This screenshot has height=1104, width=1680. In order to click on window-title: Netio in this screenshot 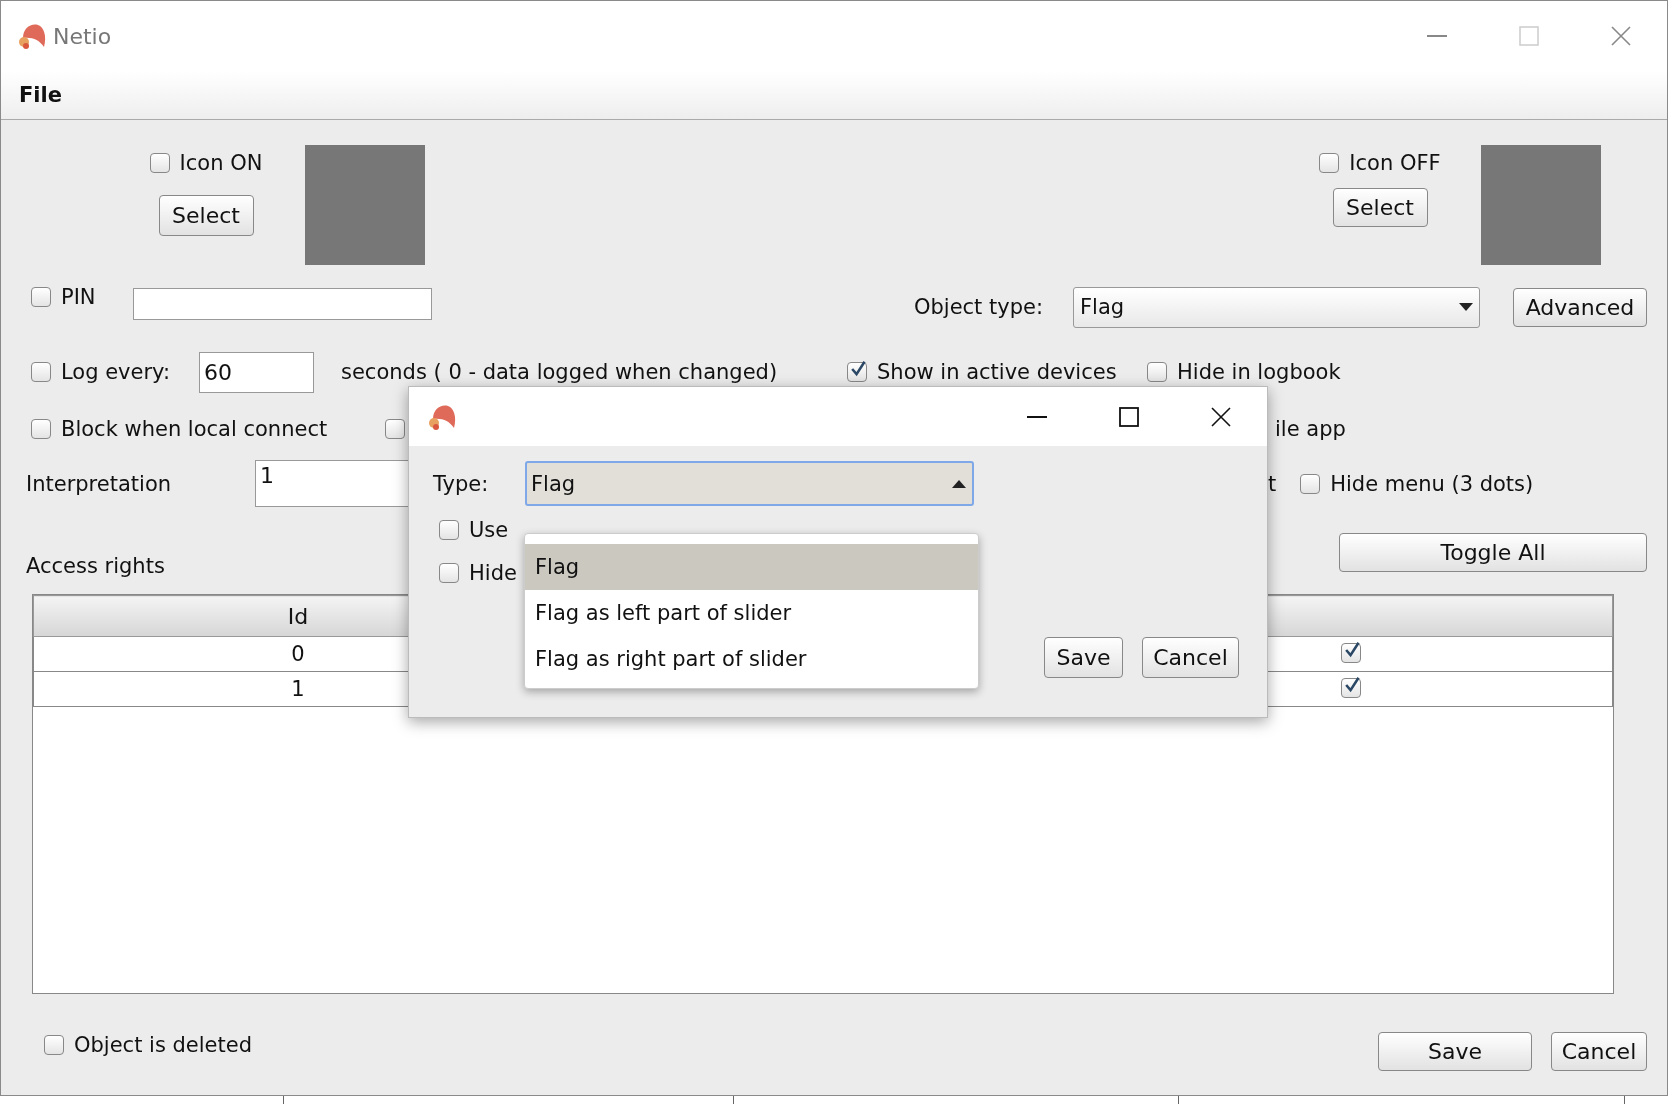, I will do `click(82, 36)`.